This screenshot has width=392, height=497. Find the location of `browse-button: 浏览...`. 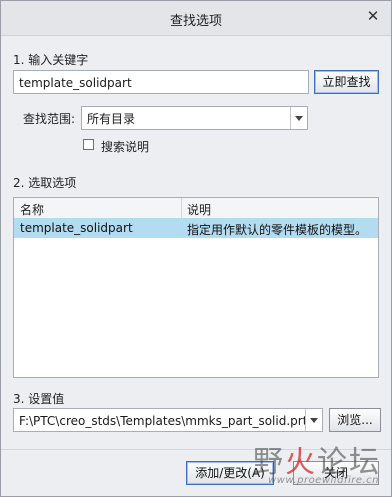

browse-button: 浏览... is located at coordinates (355, 420).